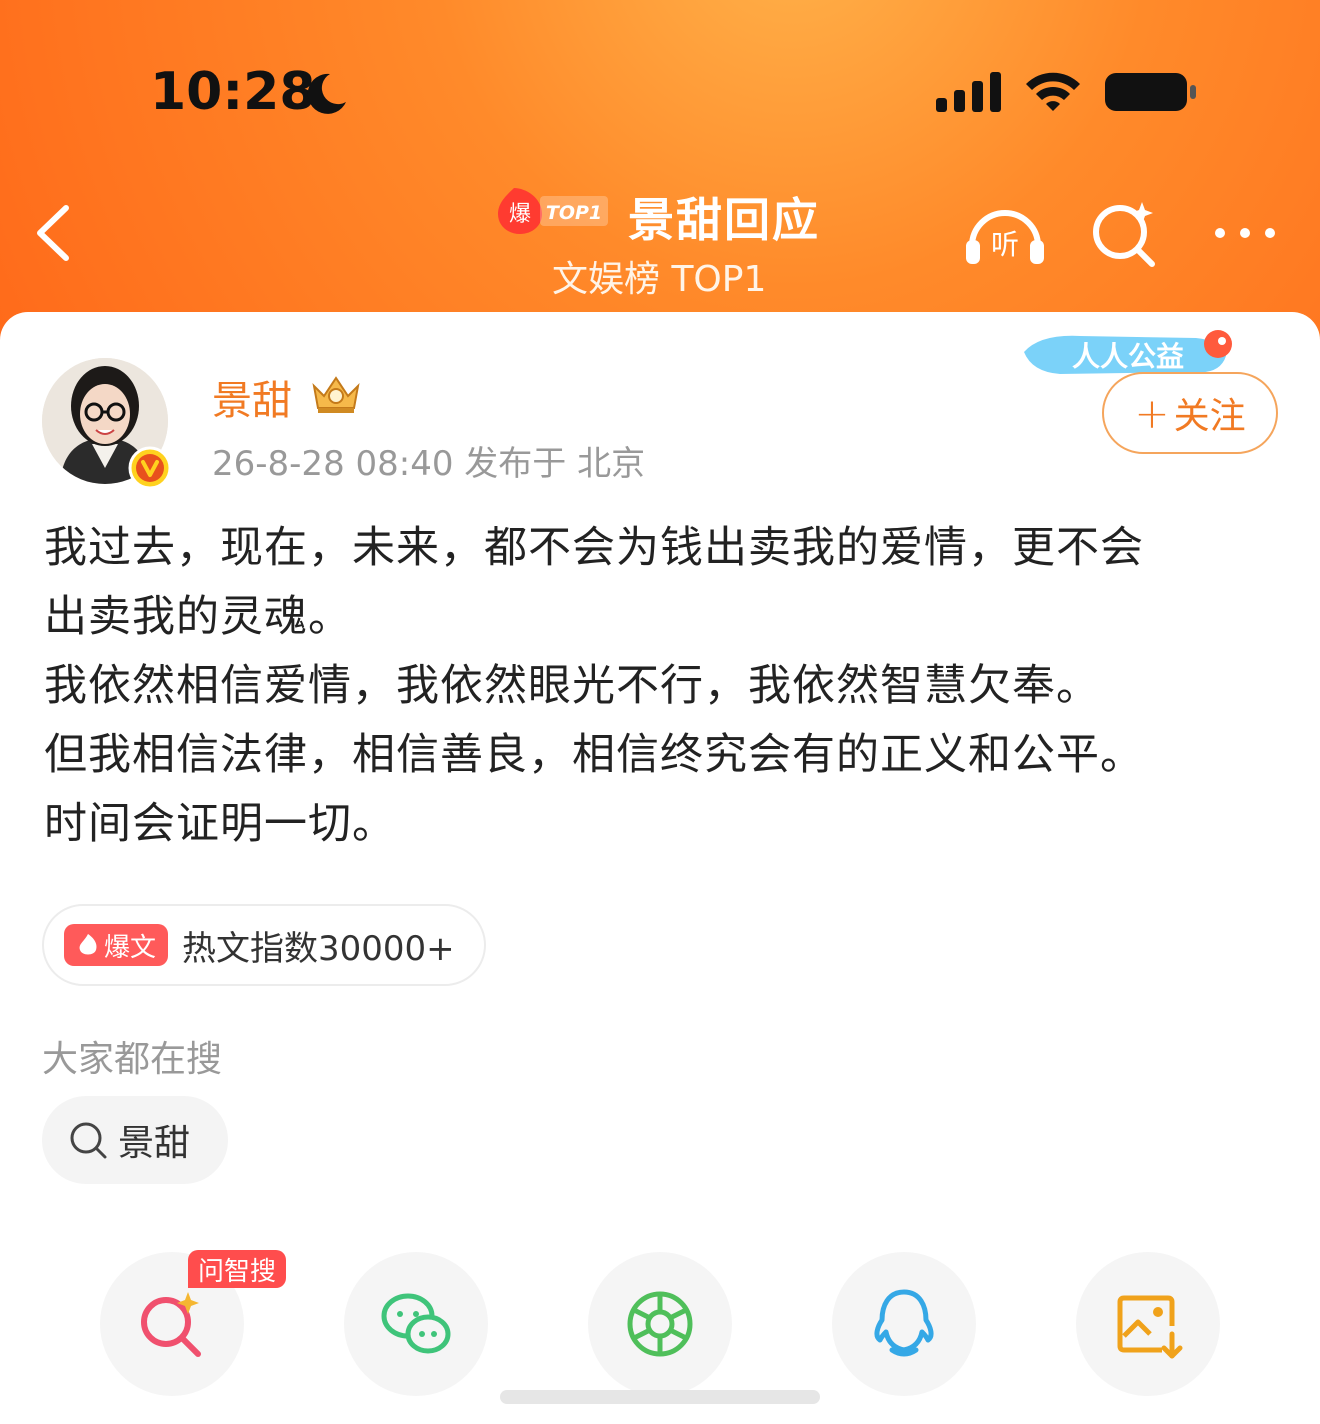 This screenshot has height=1424, width=1320. I want to click on post-line: 我过去，现在，未来，都不会为钱出卖我的爱情，更不会, so click(594, 548).